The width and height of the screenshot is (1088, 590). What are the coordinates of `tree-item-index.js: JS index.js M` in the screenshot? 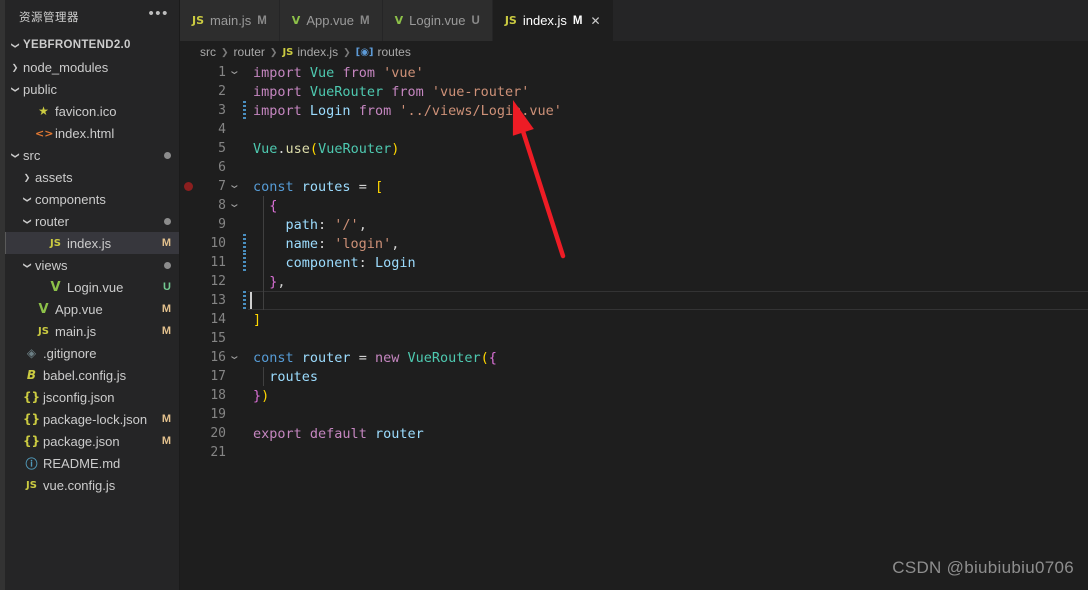 It's located at (92, 243).